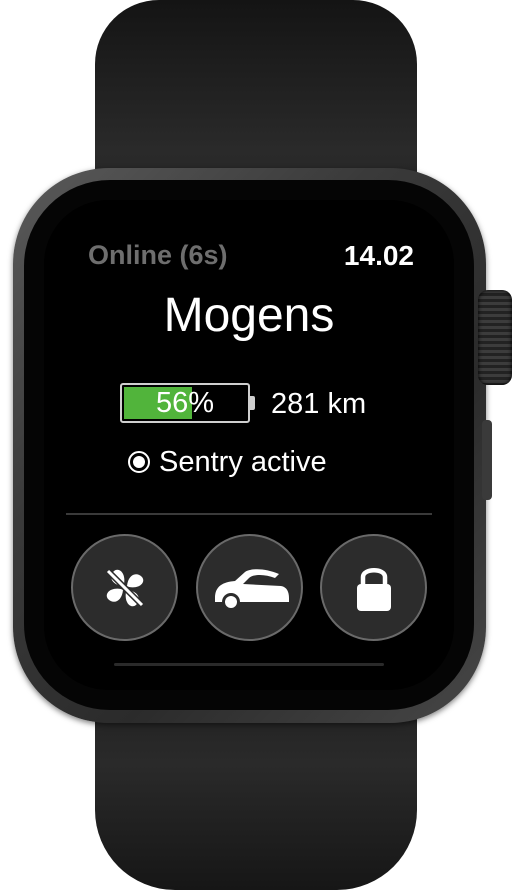 This screenshot has height=890, width=512. What do you see at coordinates (249, 664) in the screenshot?
I see `scroll-indicator` at bounding box center [249, 664].